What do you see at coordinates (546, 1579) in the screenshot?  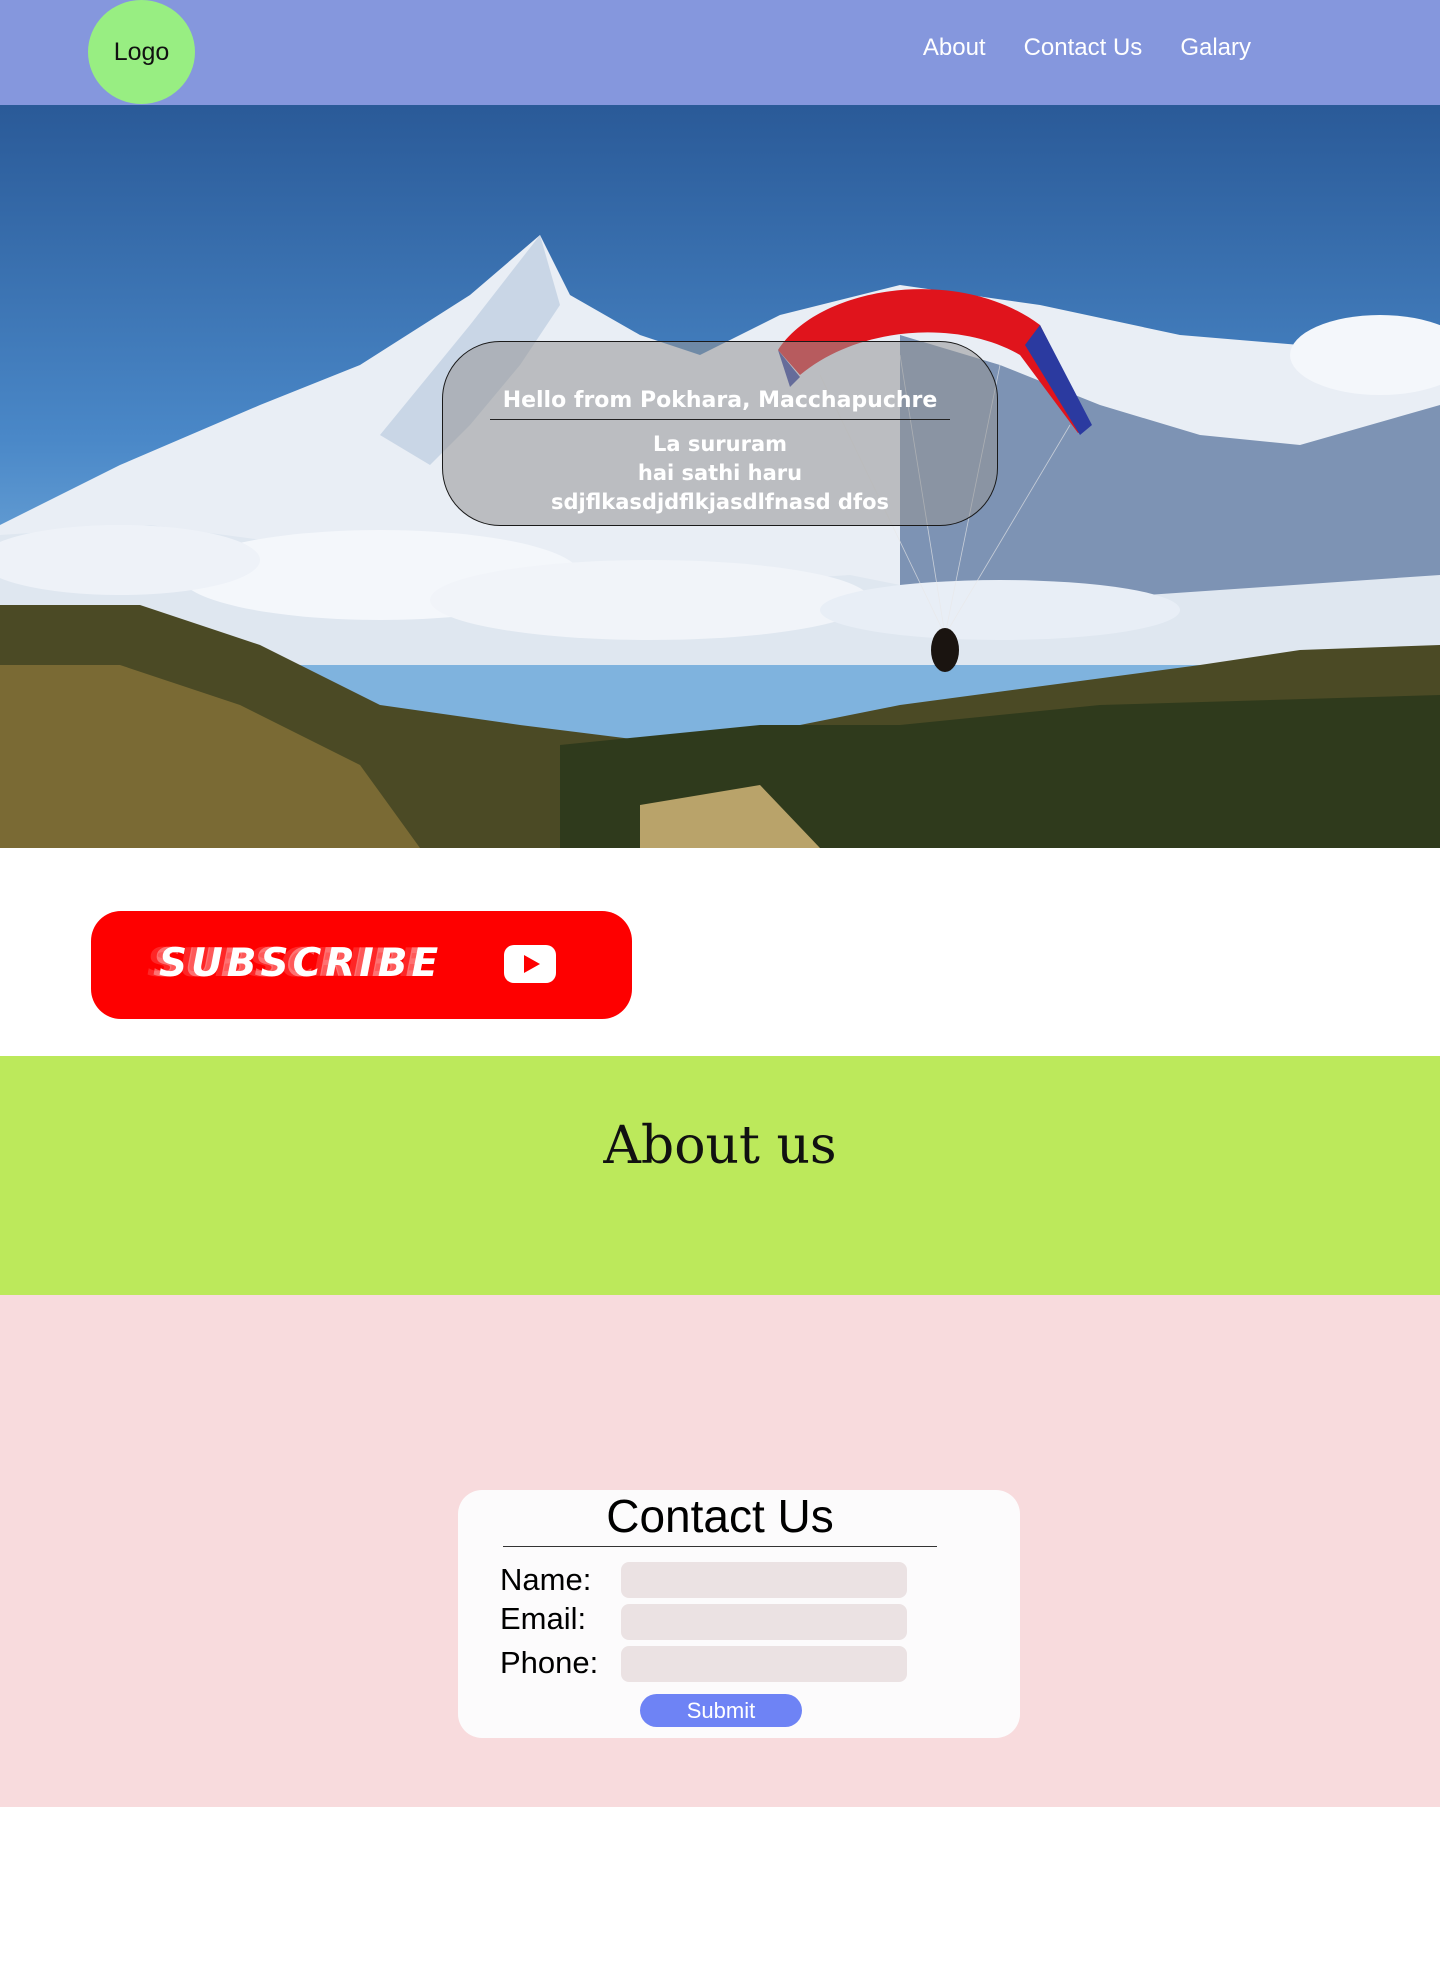 I see `name-label: Name:` at bounding box center [546, 1579].